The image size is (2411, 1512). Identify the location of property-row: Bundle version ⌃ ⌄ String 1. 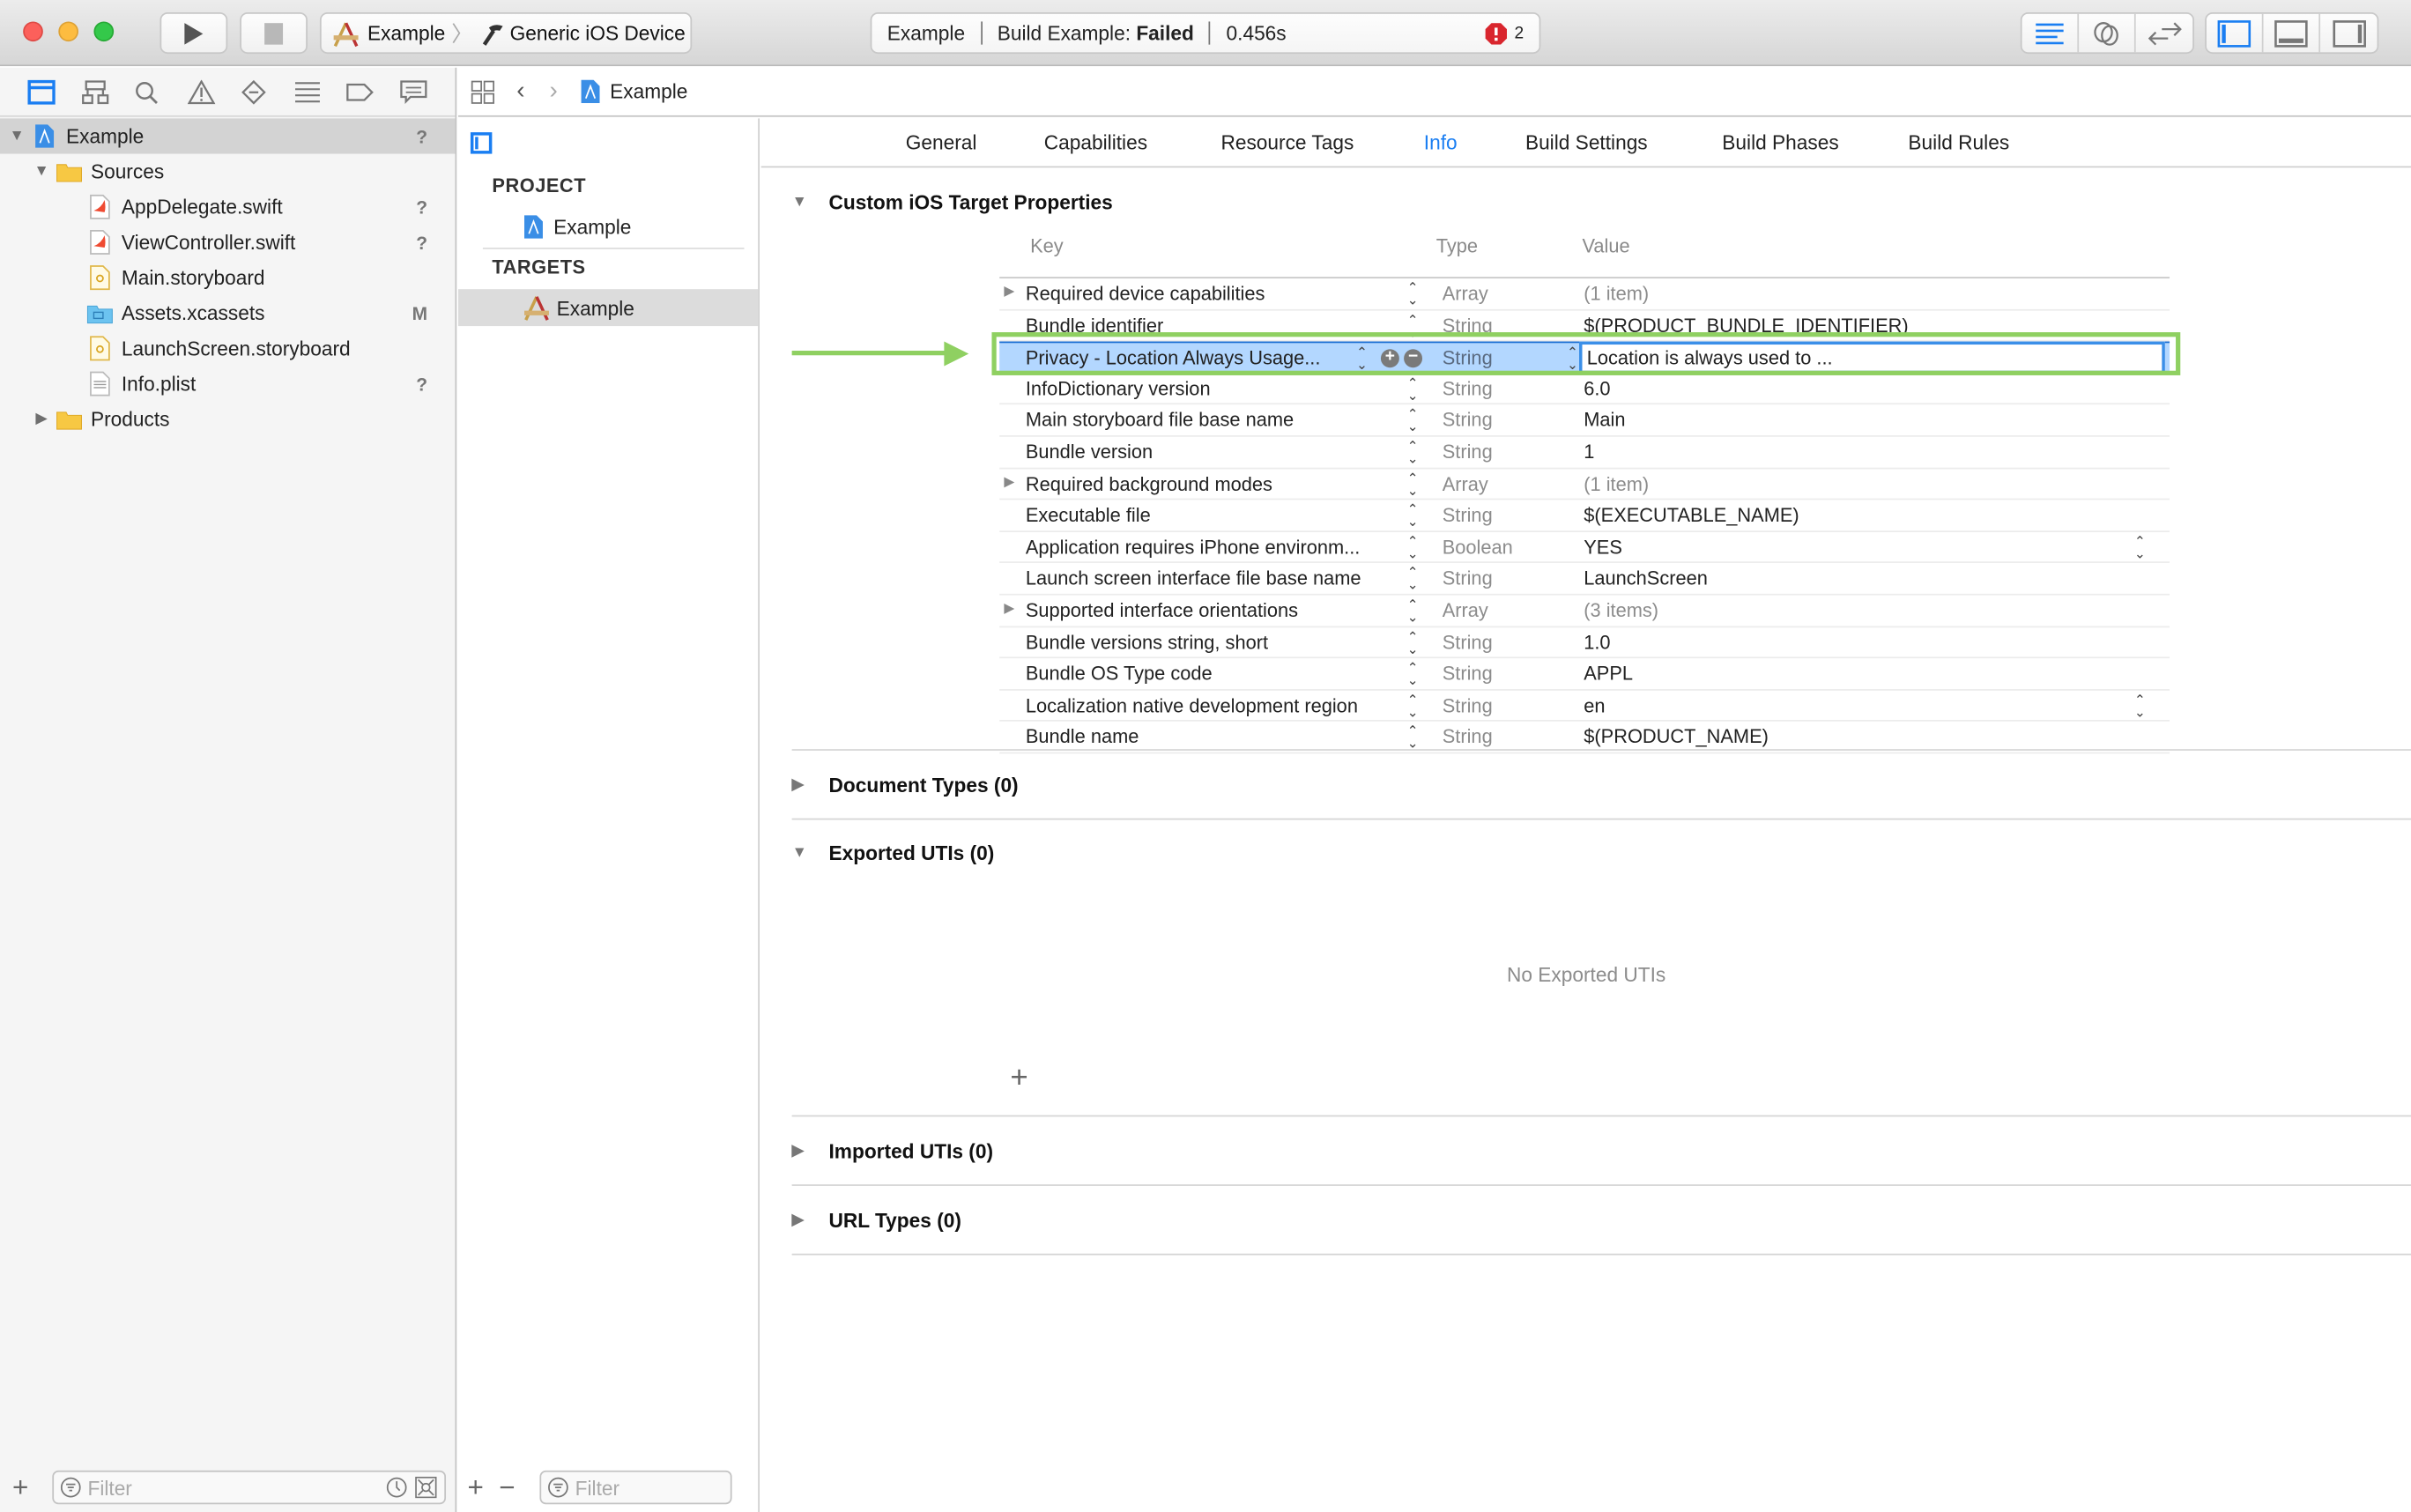
(1584, 453).